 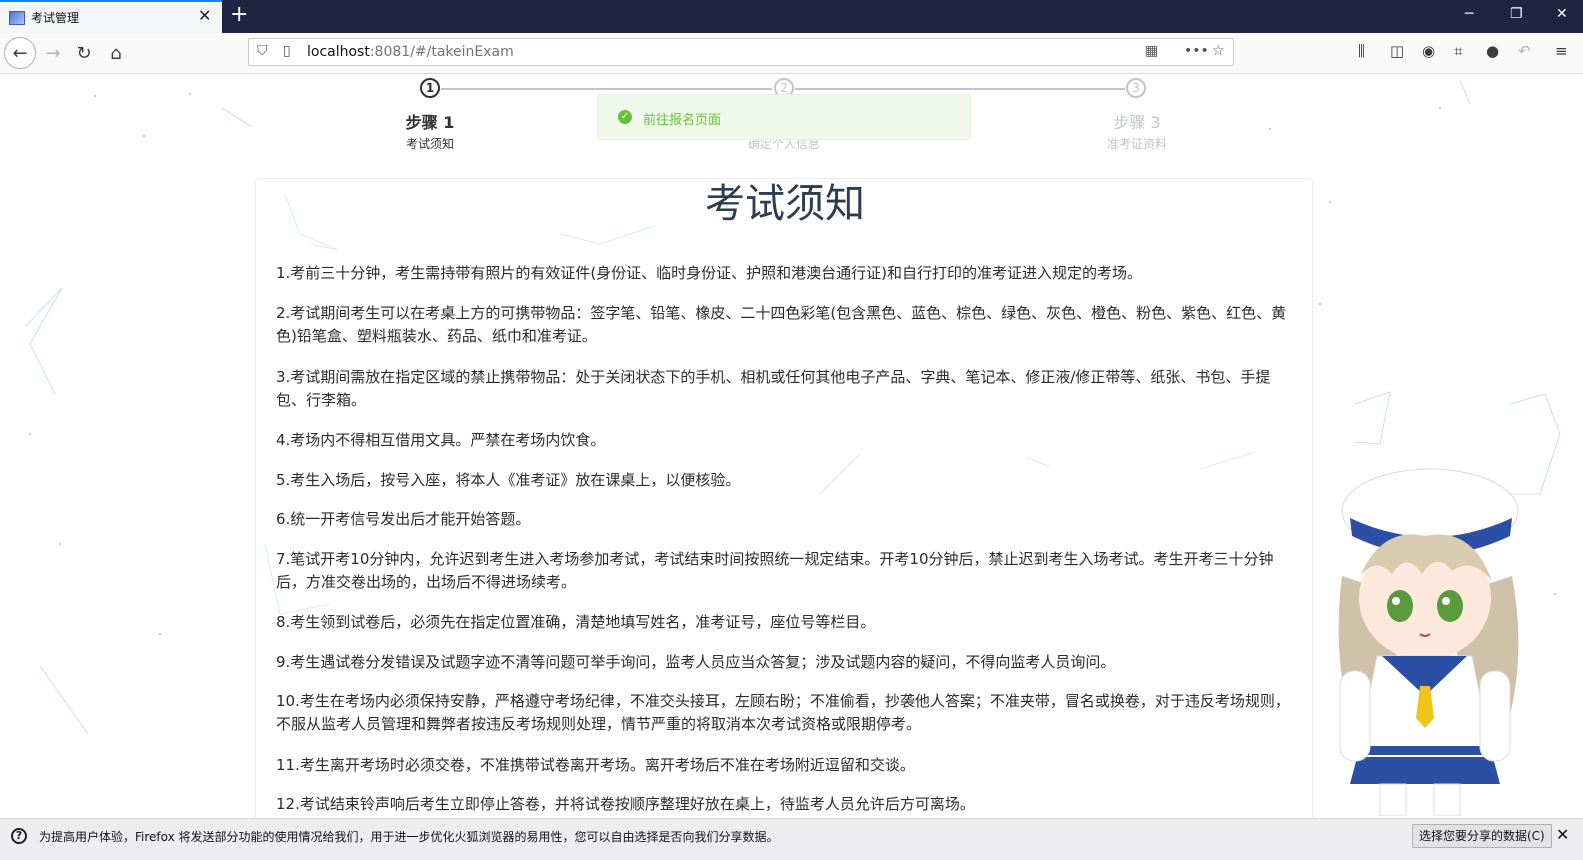 I want to click on help-icon: ?, so click(x=19, y=836).